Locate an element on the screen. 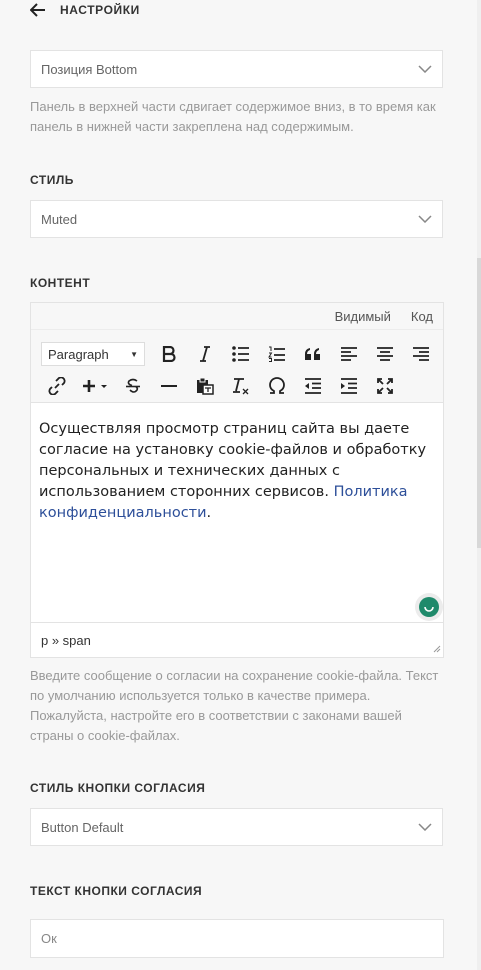 This screenshot has height=970, width=481. bold-icon is located at coordinates (169, 354).